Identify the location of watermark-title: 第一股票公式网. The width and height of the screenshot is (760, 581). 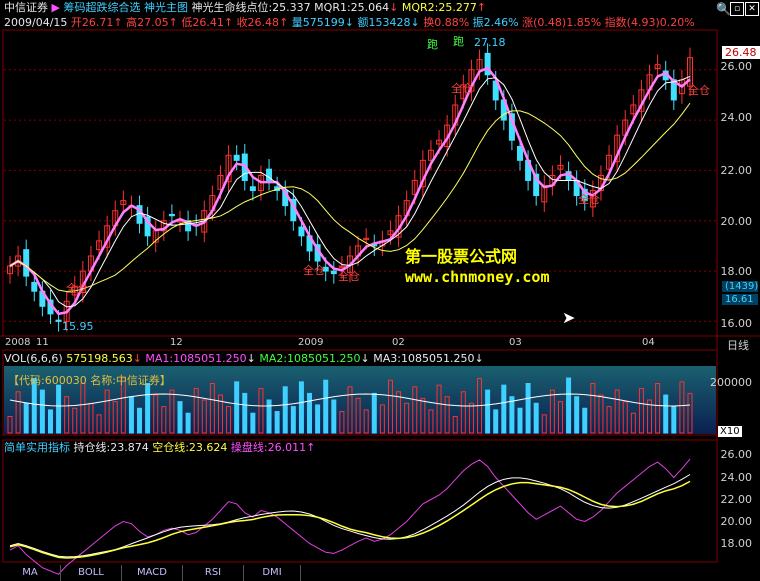
(461, 256).